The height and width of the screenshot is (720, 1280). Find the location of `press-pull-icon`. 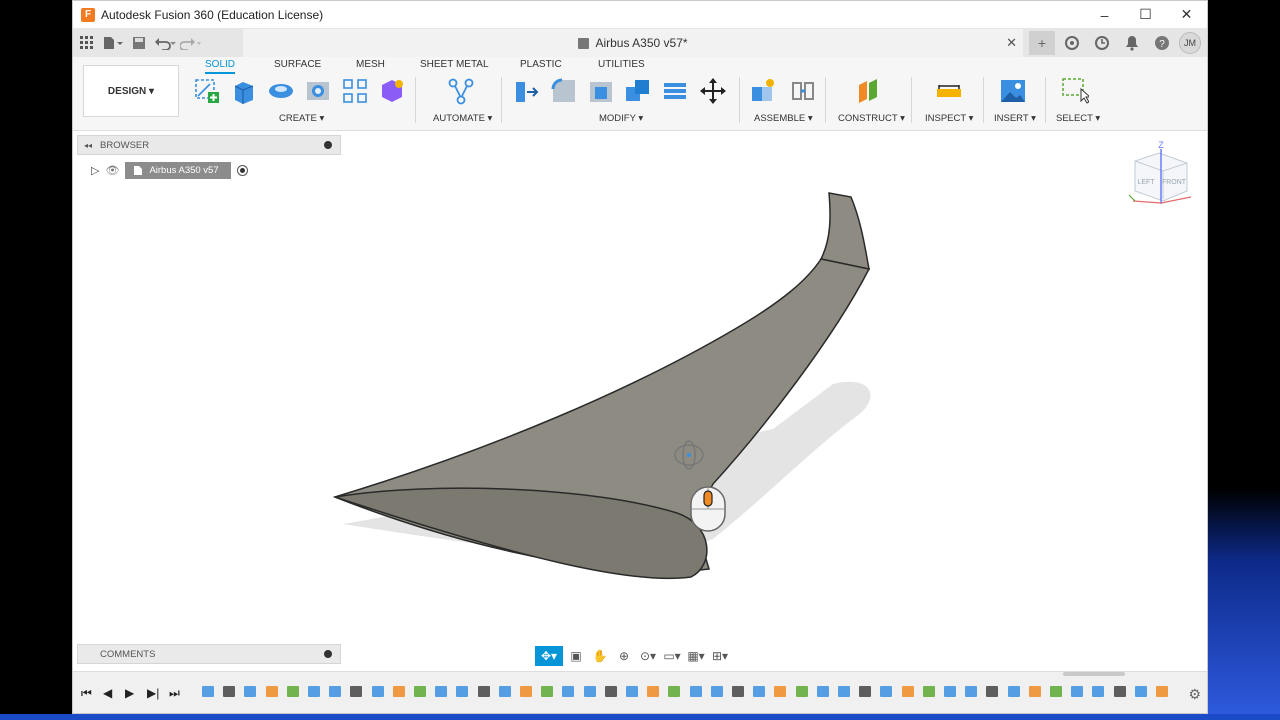

press-pull-icon is located at coordinates (527, 91).